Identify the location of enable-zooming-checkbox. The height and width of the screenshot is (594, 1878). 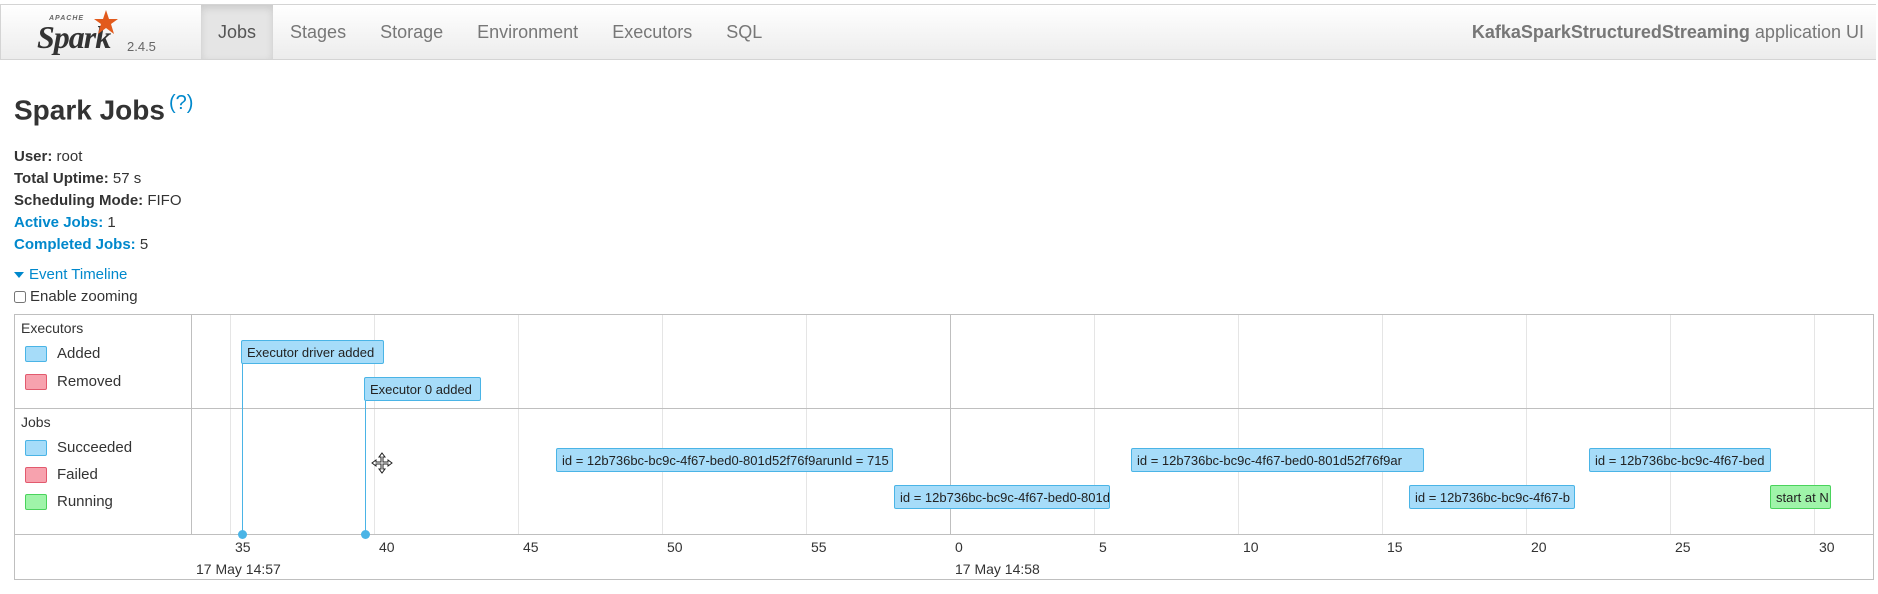
(20, 297).